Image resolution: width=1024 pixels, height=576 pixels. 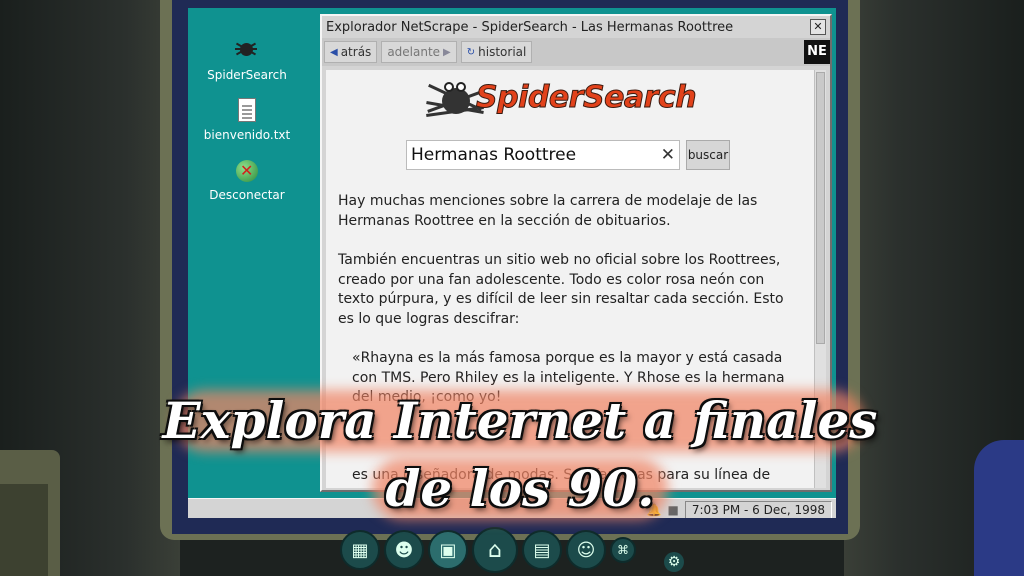 What do you see at coordinates (247, 110) in the screenshot?
I see `text-file-icon` at bounding box center [247, 110].